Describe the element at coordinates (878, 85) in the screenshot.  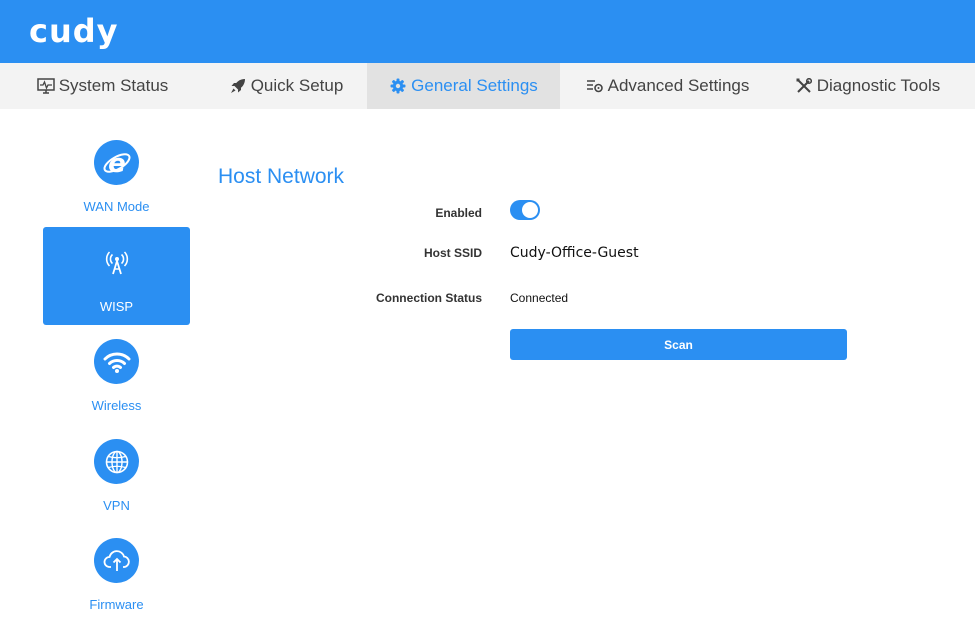
I see `tab-label: Diagnostic Tools` at that location.